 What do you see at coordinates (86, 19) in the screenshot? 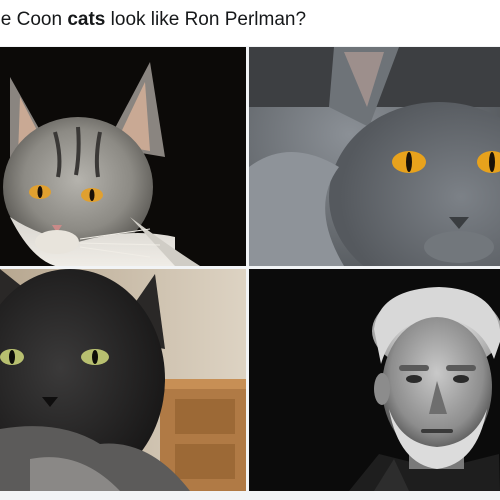
I see `caption-bold-word: cats` at bounding box center [86, 19].